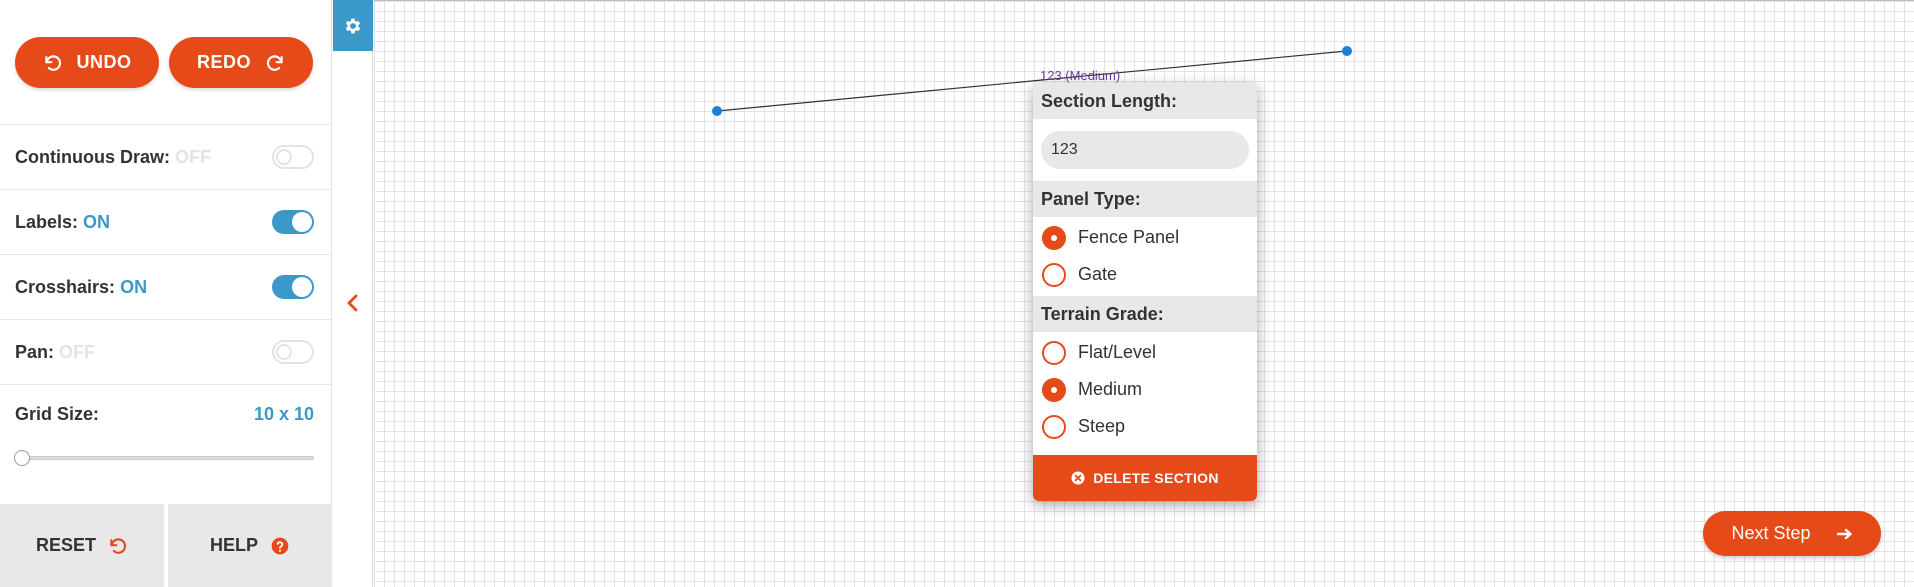  I want to click on undo-label: UNDO, so click(104, 62).